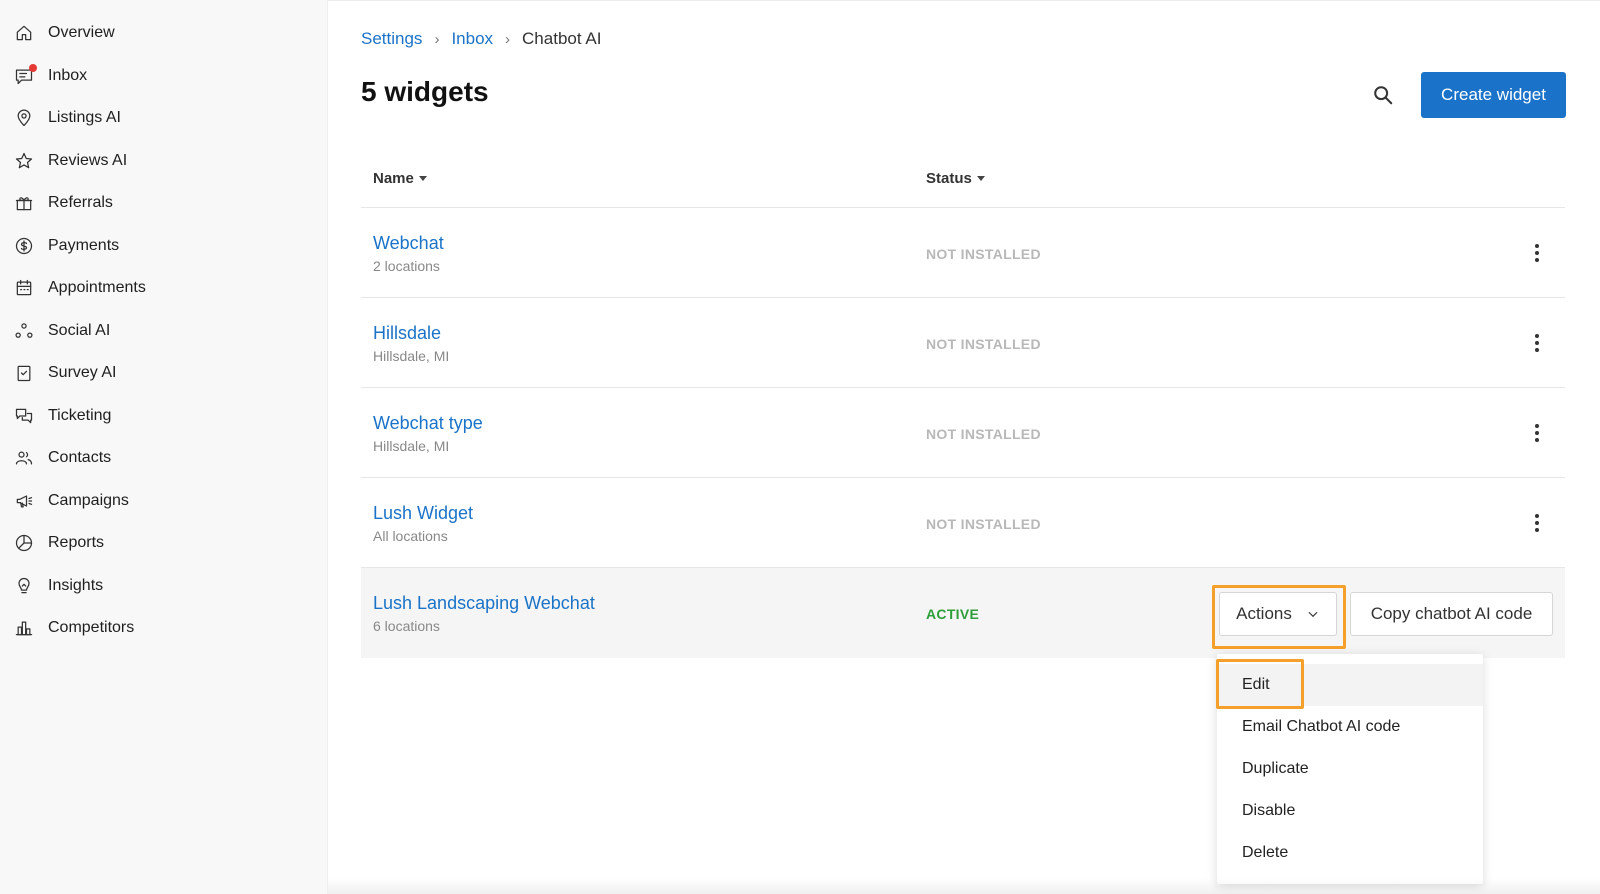 The image size is (1600, 894). Describe the element at coordinates (84, 245) in the screenshot. I see `sidebar-item-label: Payments` at that location.